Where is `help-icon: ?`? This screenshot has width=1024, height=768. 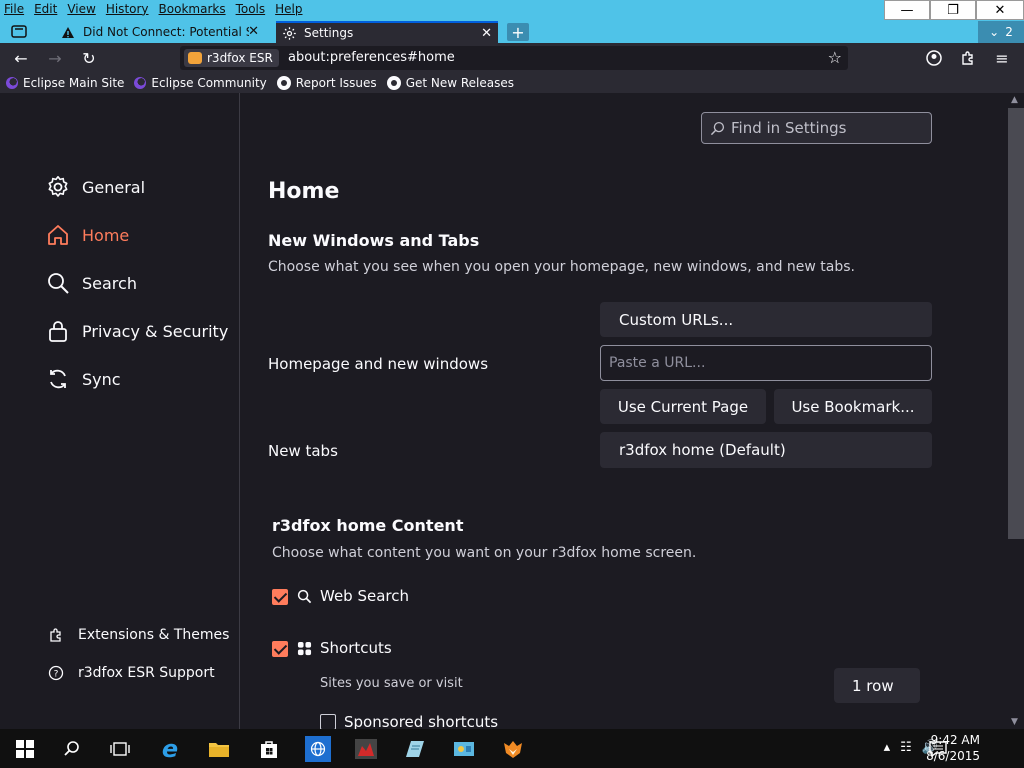 help-icon: ? is located at coordinates (56, 673).